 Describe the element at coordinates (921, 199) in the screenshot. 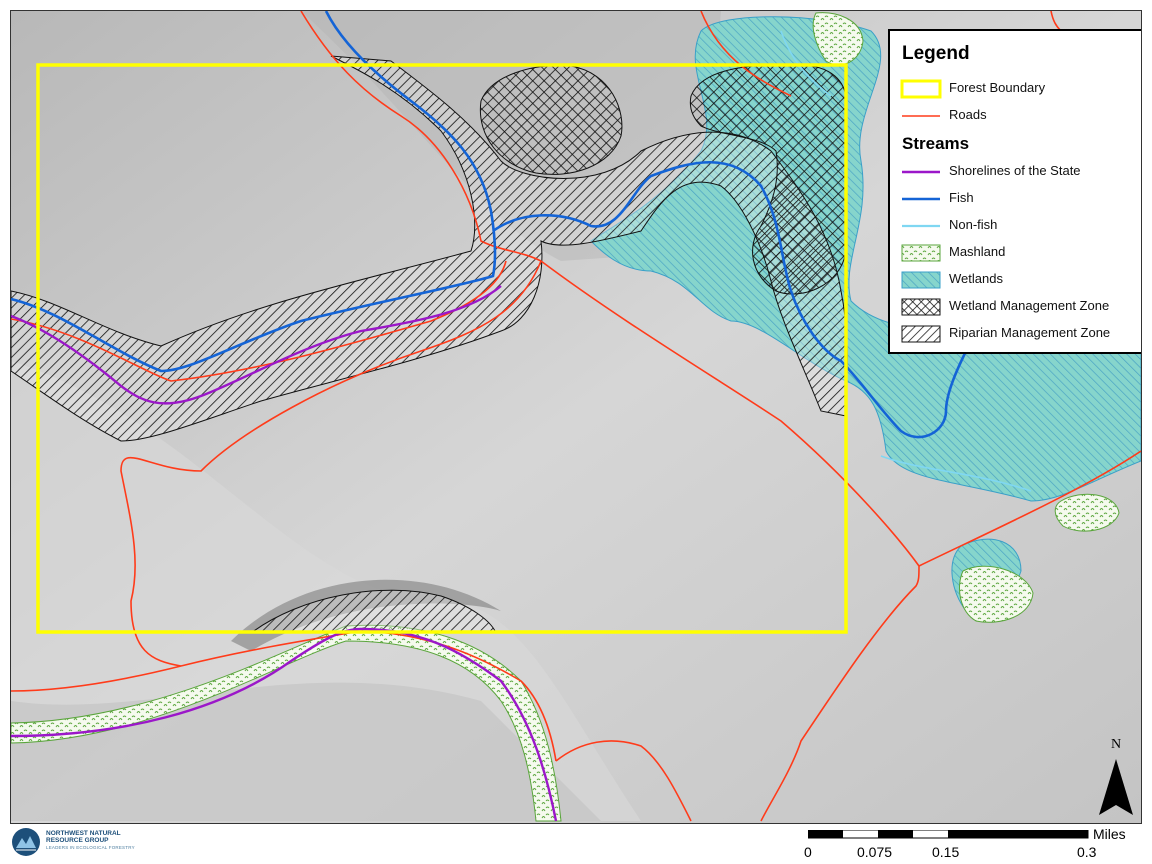

I see `fish-swatch-icon` at that location.